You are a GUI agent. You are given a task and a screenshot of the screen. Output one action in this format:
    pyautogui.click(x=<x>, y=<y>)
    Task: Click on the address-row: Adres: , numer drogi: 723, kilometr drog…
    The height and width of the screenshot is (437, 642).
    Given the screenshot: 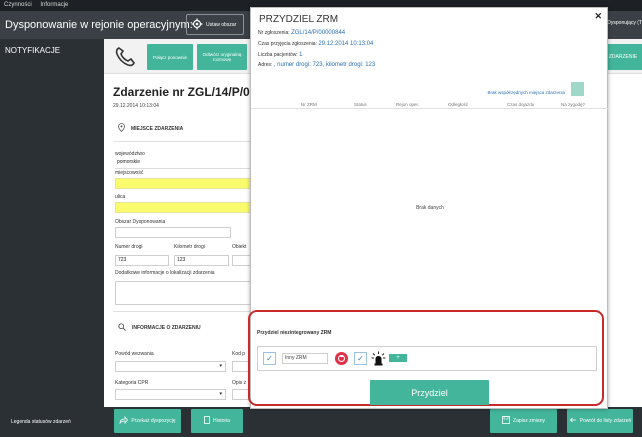 What is the action you would take?
    pyautogui.click(x=316, y=65)
    